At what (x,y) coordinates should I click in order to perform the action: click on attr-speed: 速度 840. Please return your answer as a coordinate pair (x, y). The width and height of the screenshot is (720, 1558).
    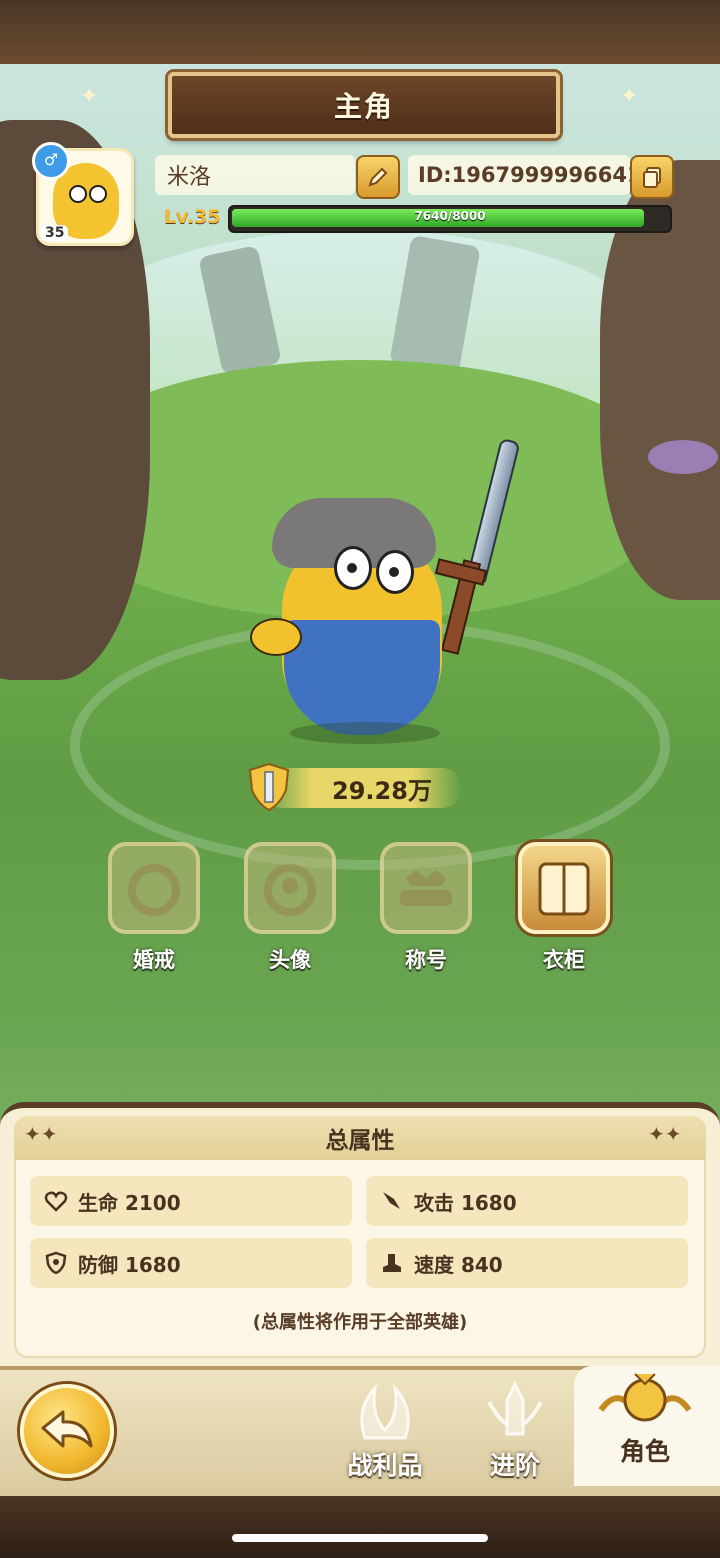
    Looking at the image, I should click on (527, 1263).